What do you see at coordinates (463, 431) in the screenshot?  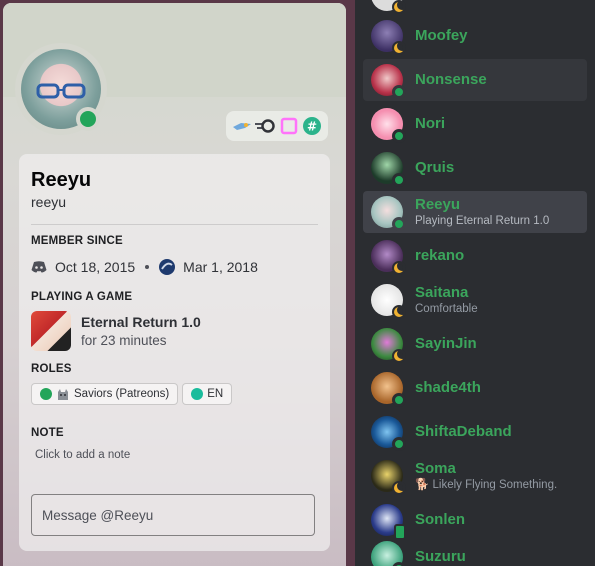 I see `member-name: ShiftaDeband` at bounding box center [463, 431].